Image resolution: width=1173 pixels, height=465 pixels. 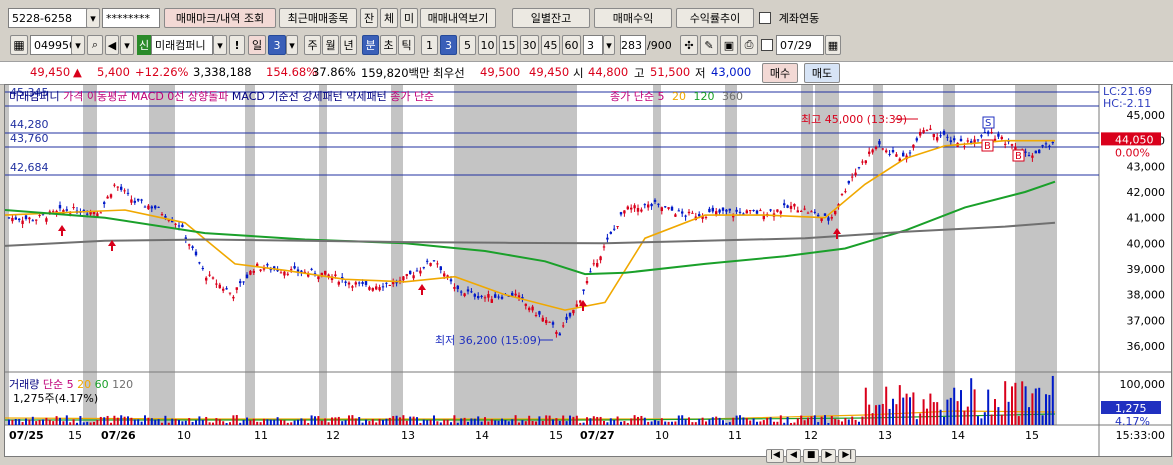 I want to click on interval-3-button: 3, so click(x=448, y=45).